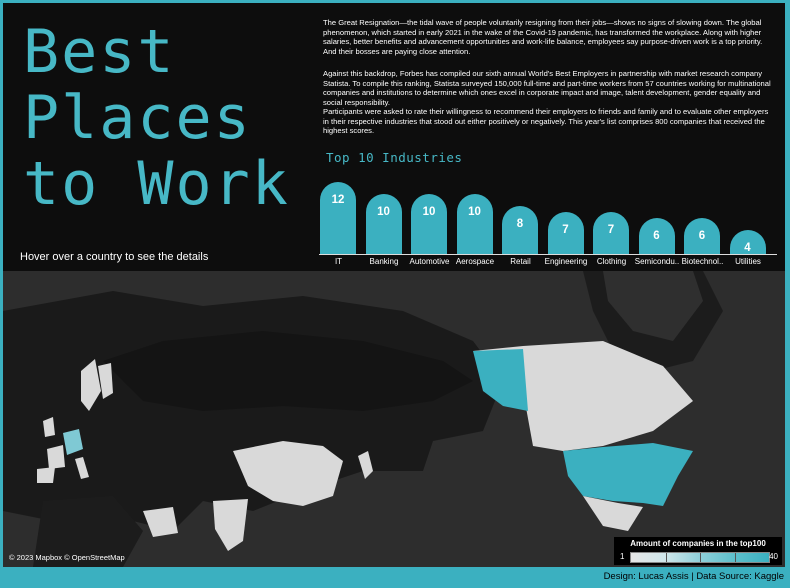 The height and width of the screenshot is (588, 790). I want to click on legend-title: Amount of companies in the top100, so click(698, 543).